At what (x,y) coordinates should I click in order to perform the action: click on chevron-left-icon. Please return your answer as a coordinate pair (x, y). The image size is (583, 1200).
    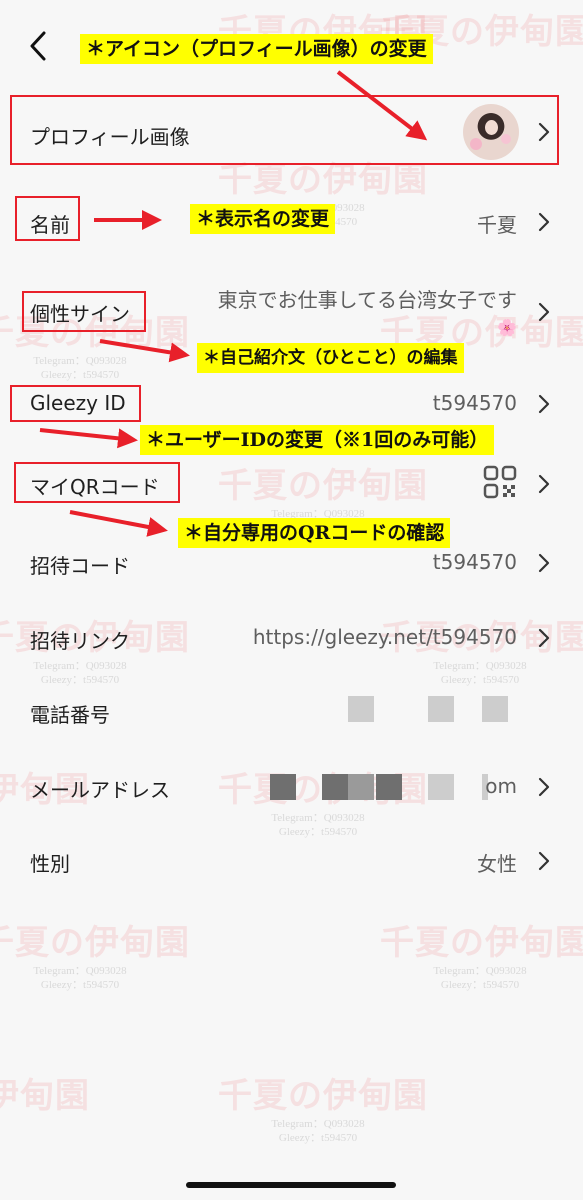
    Looking at the image, I should click on (39, 46).